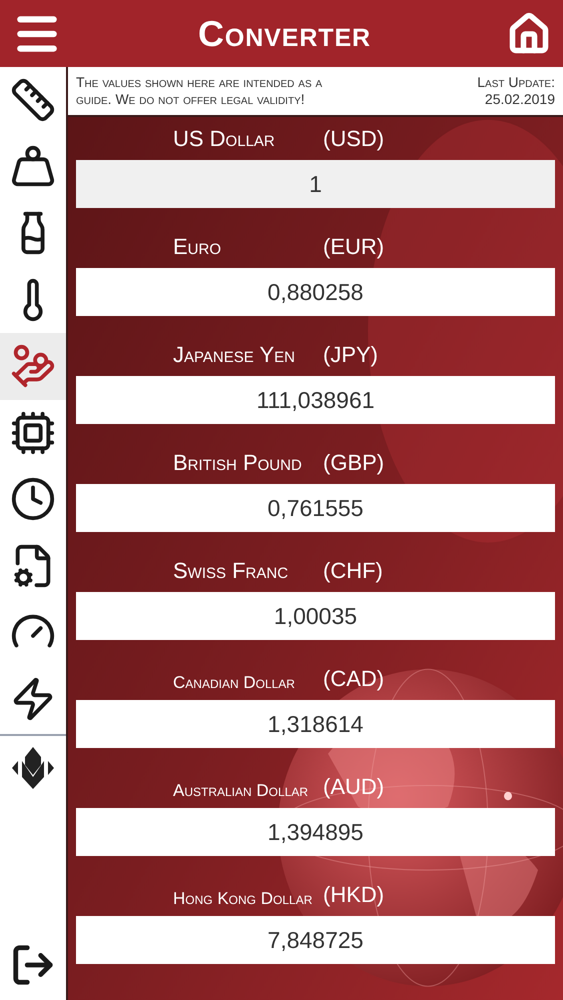  Describe the element at coordinates (516, 82) in the screenshot. I see `last-update-label: Last Update:` at that location.